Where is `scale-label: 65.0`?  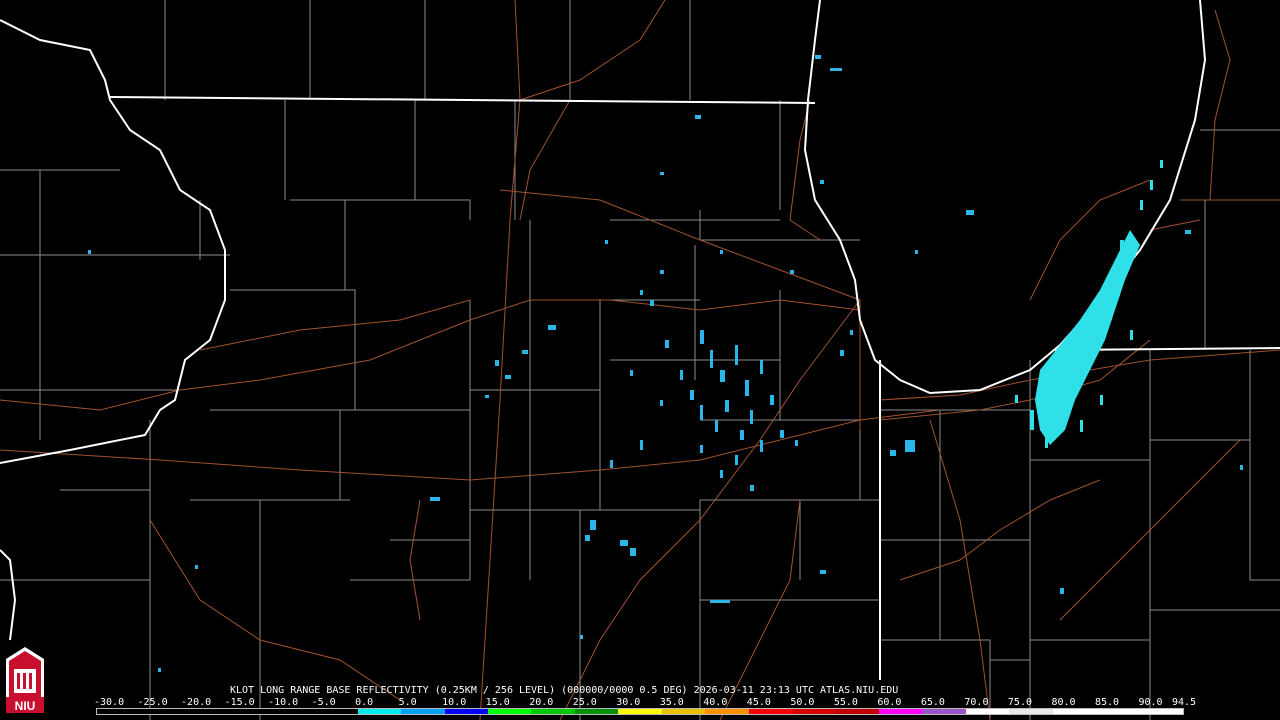 scale-label: 65.0 is located at coordinates (932, 702).